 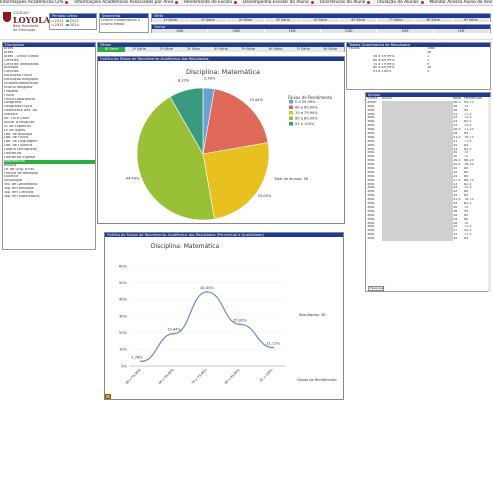 What do you see at coordinates (428, 72) in the screenshot?
I see `quant-value: 3` at bounding box center [428, 72].